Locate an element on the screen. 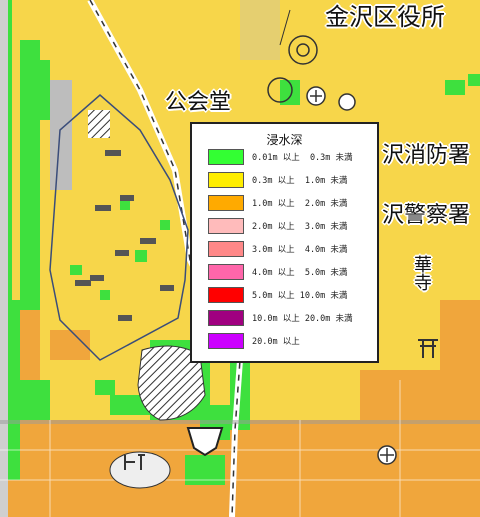 The height and width of the screenshot is (517, 480). legend-item: 0.3m 以上 1.0m 未満 is located at coordinates (277, 180).